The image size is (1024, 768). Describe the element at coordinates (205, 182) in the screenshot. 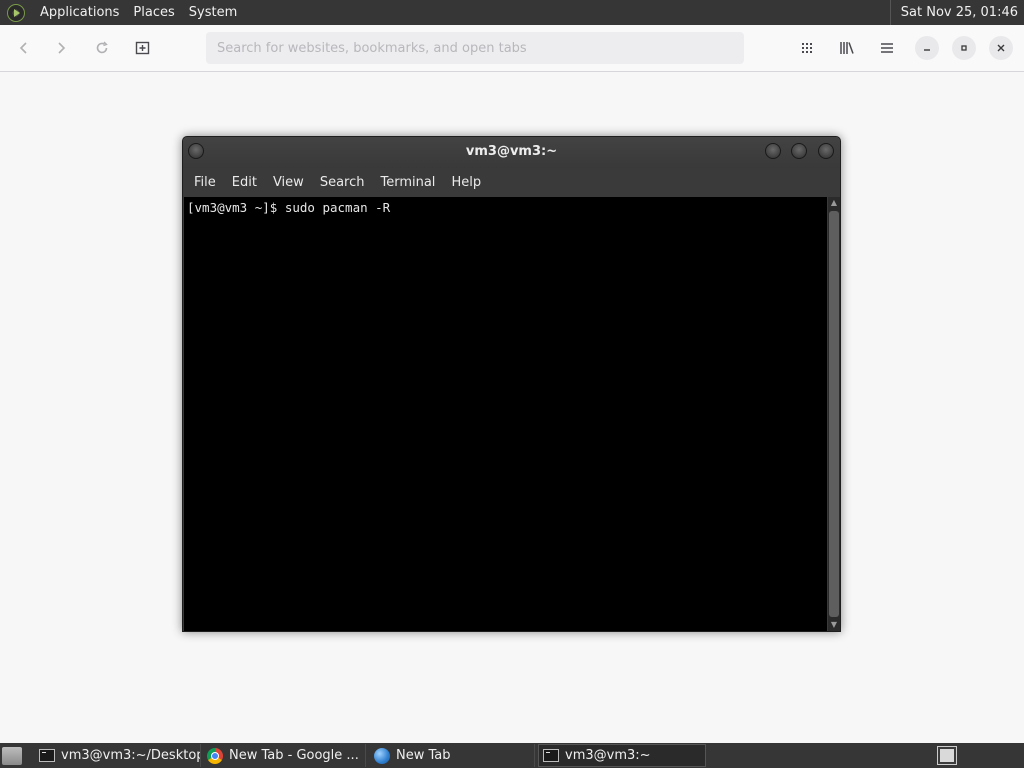

I see `menu-file: File` at that location.